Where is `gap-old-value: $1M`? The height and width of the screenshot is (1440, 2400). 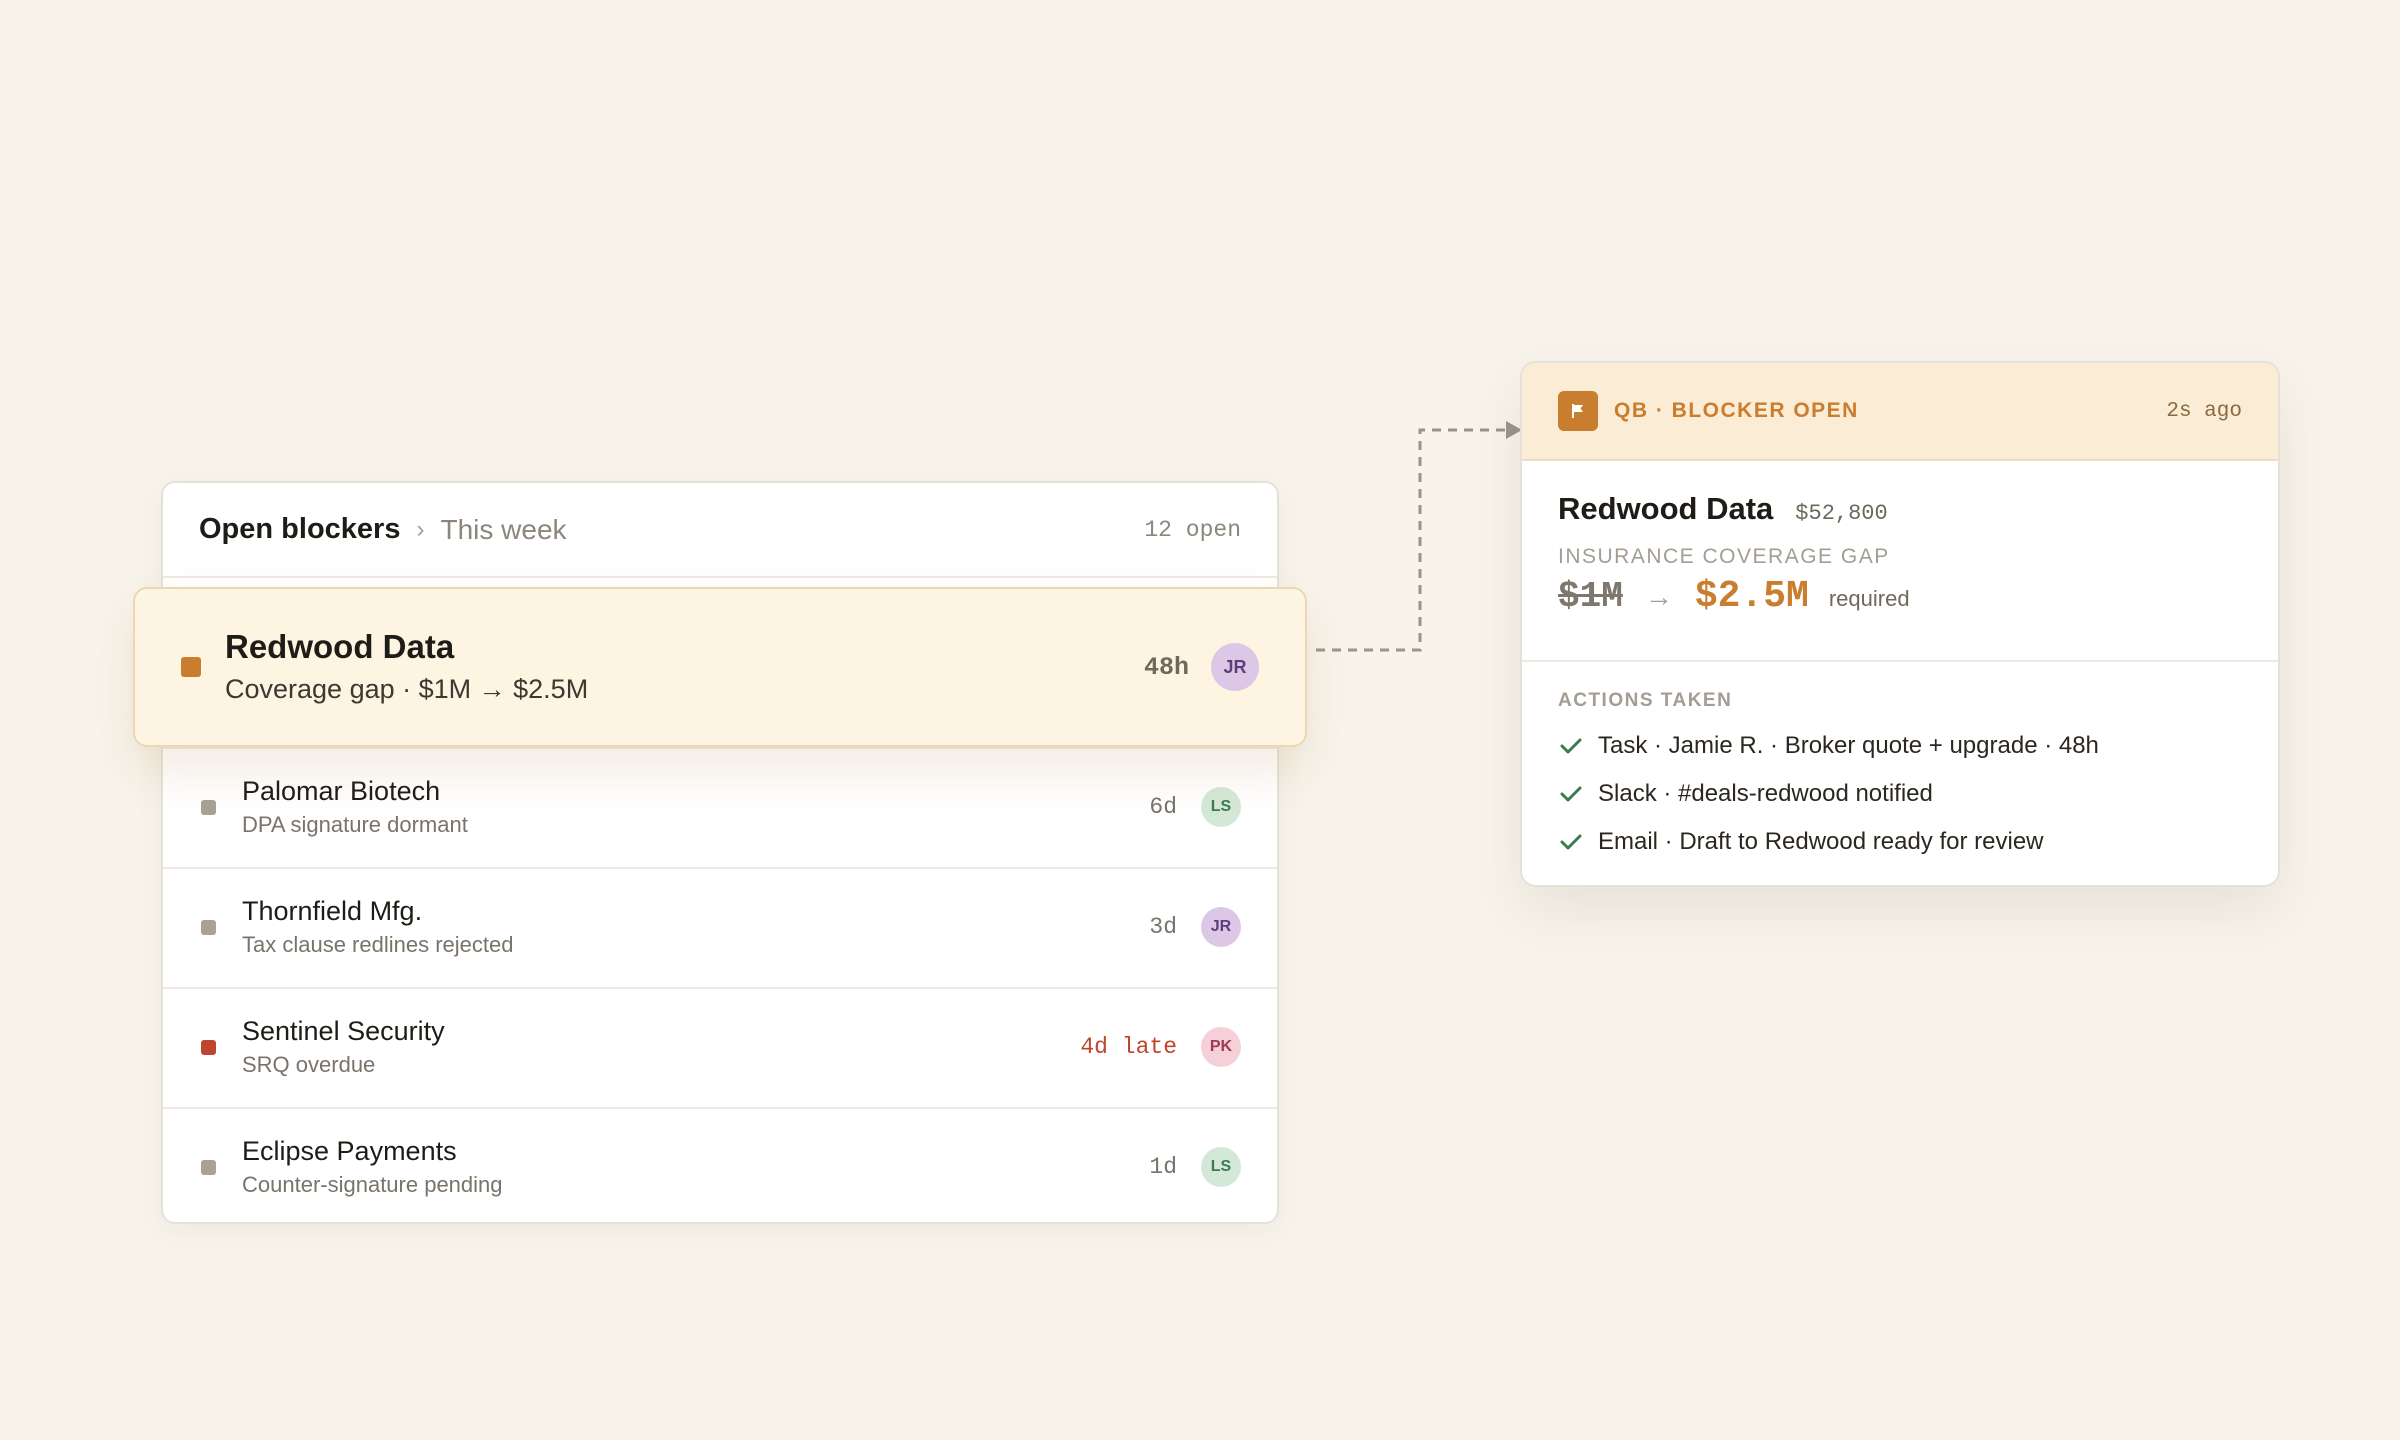 gap-old-value: $1M is located at coordinates (1590, 596).